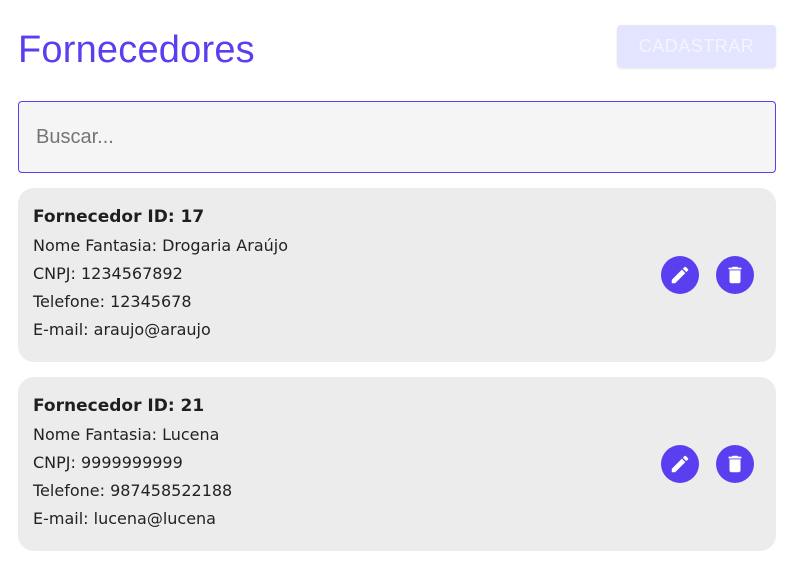 This screenshot has width=791, height=567. I want to click on supplier-cnpj: CNPJ: 1234567892, so click(108, 273).